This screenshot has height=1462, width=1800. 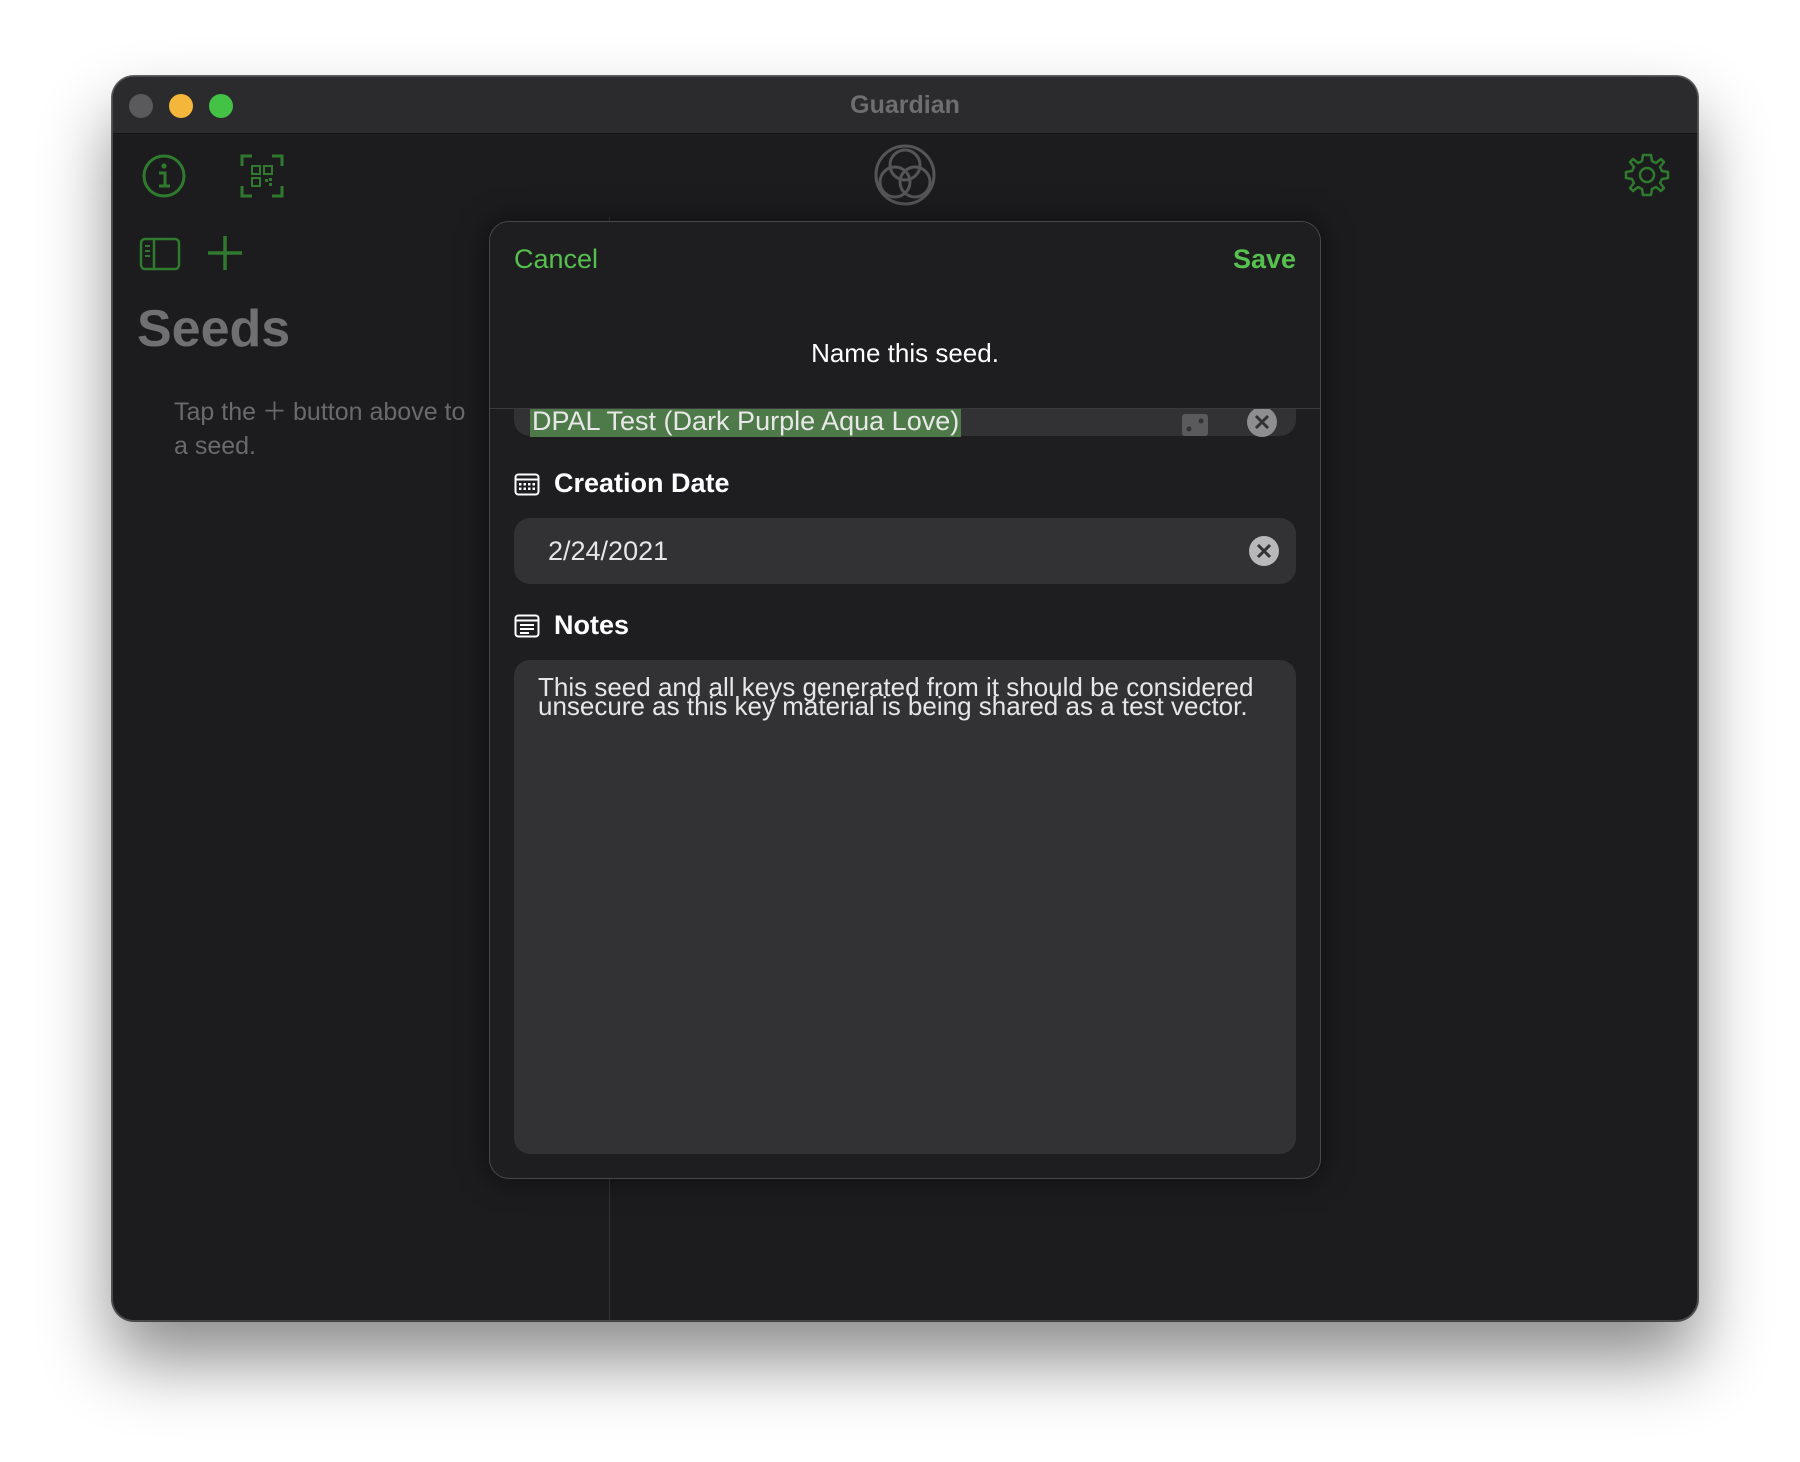 What do you see at coordinates (642, 483) in the screenshot?
I see `creation-date-label-text: Creation Date` at bounding box center [642, 483].